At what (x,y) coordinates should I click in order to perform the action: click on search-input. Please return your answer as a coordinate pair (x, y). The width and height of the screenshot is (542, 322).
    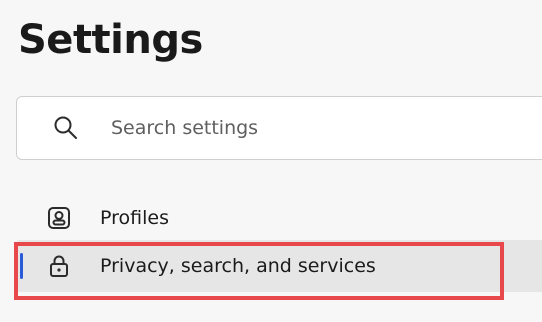
    Looking at the image, I should click on (311, 128).